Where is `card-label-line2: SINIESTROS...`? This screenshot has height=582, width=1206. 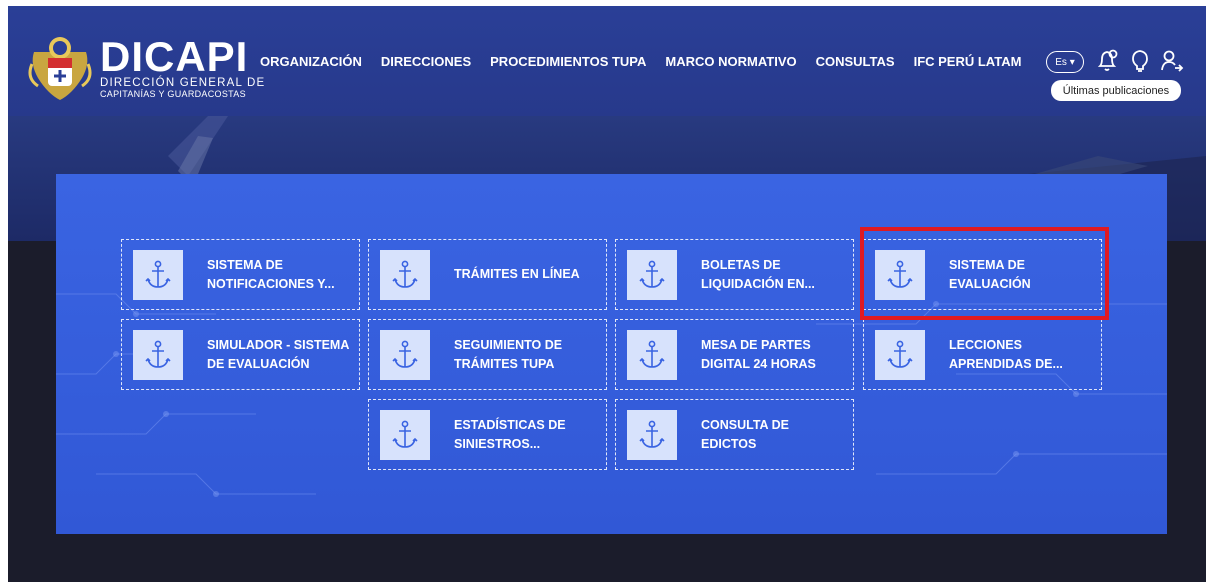 card-label-line2: SINIESTROS... is located at coordinates (497, 443).